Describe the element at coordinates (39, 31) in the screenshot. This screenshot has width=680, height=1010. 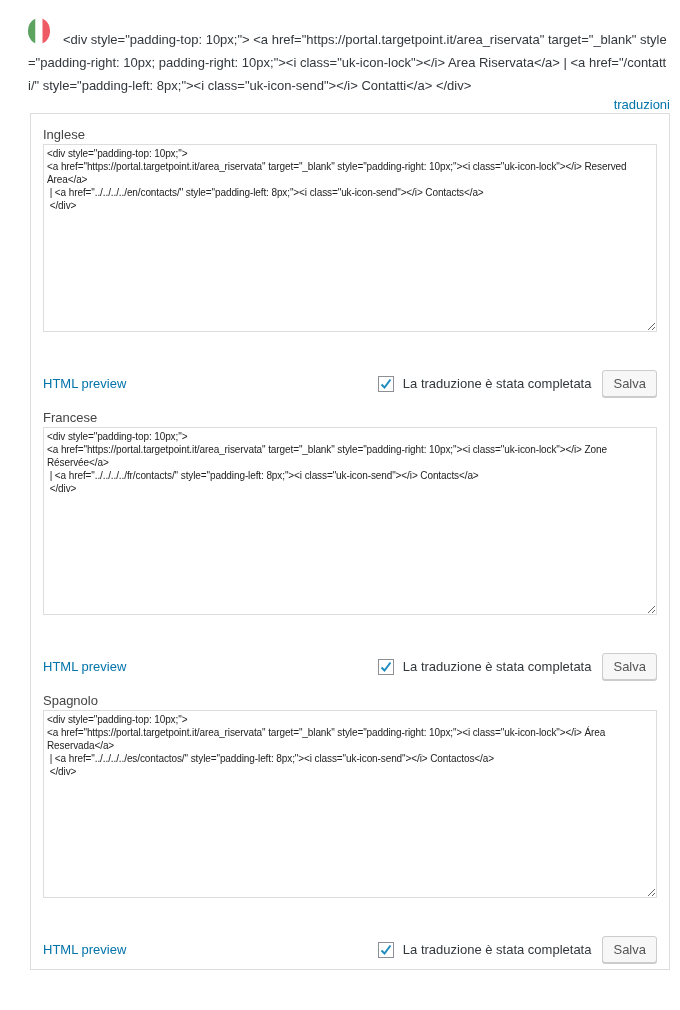
I see `italian-flag-icon` at that location.